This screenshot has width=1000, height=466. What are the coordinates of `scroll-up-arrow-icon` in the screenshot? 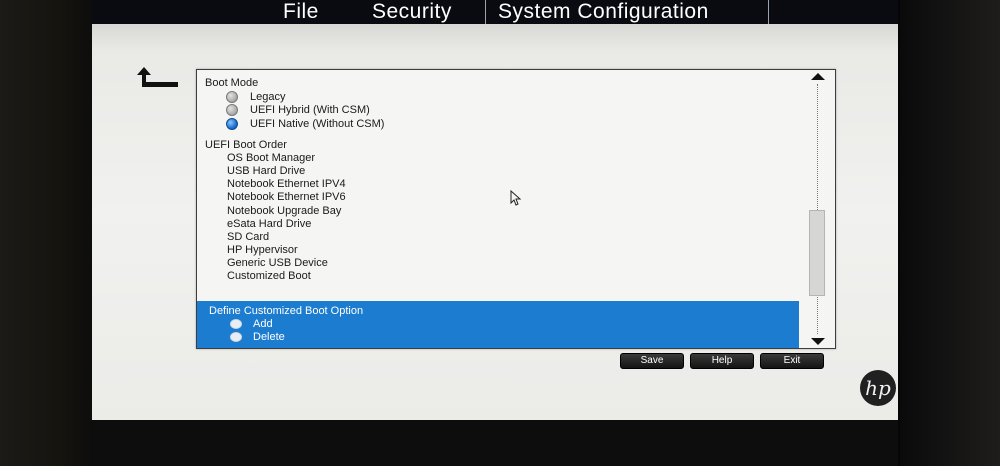 It's located at (818, 76).